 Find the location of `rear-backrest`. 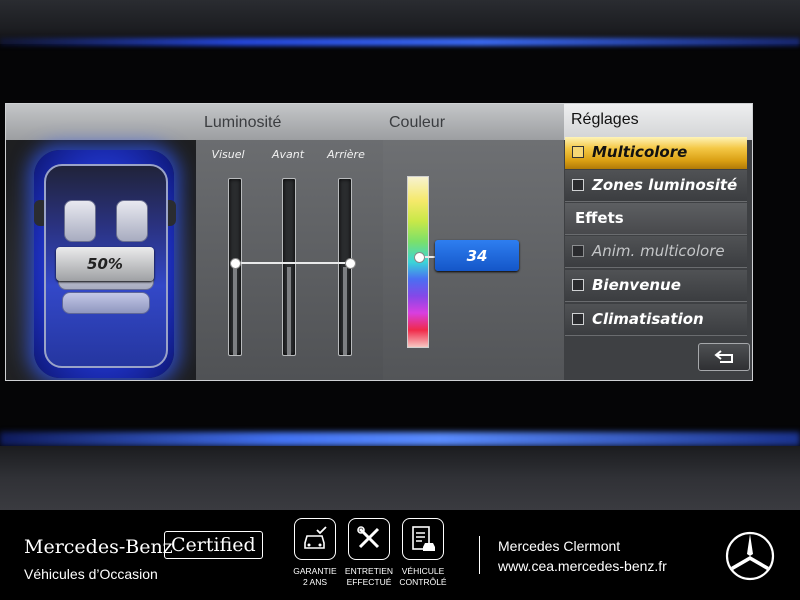

rear-backrest is located at coordinates (106, 303).